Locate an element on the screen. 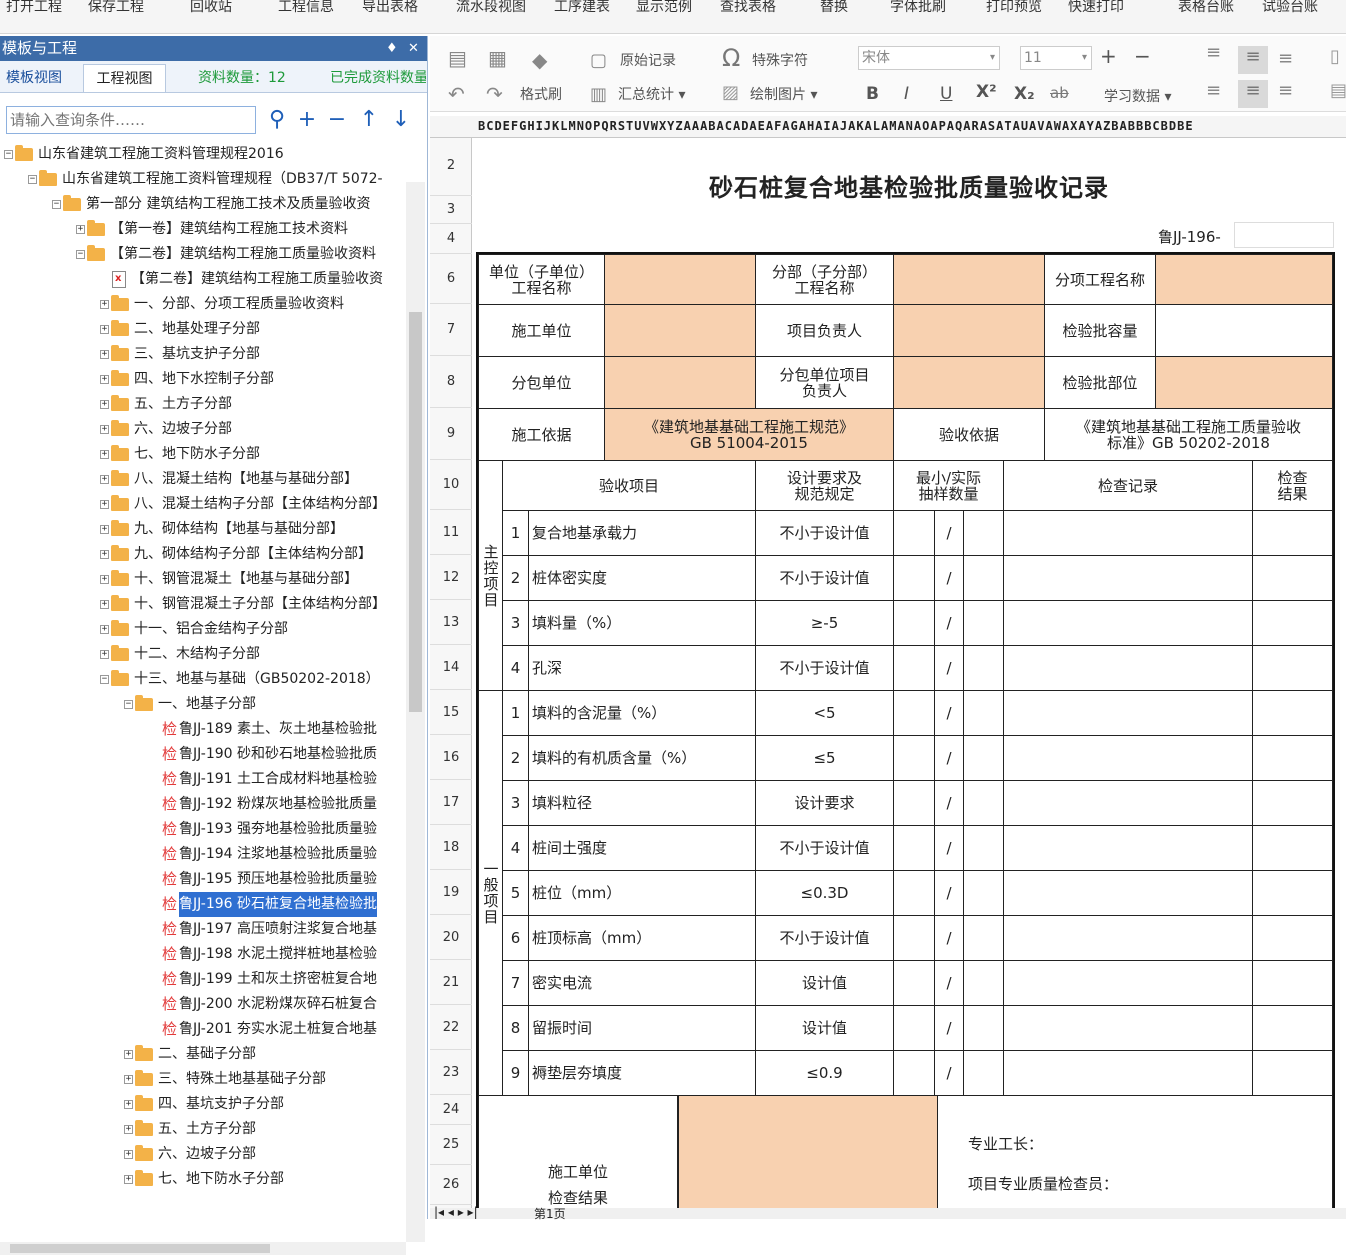 Image resolution: width=1346 pixels, height=1255 pixels. tree-item: − 山东省建筑工程施工资料管理规程2016 is located at coordinates (144, 154).